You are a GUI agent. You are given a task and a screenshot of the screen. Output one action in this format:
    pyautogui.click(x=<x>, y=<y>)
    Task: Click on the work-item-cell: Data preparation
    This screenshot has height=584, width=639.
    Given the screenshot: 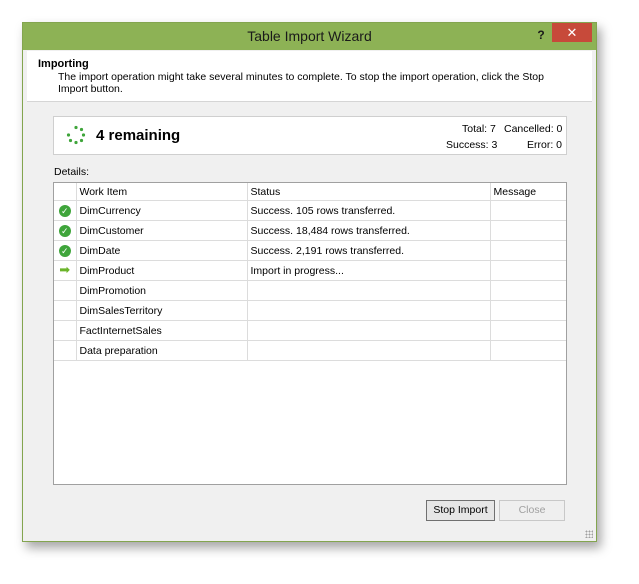 What is the action you would take?
    pyautogui.click(x=161, y=350)
    